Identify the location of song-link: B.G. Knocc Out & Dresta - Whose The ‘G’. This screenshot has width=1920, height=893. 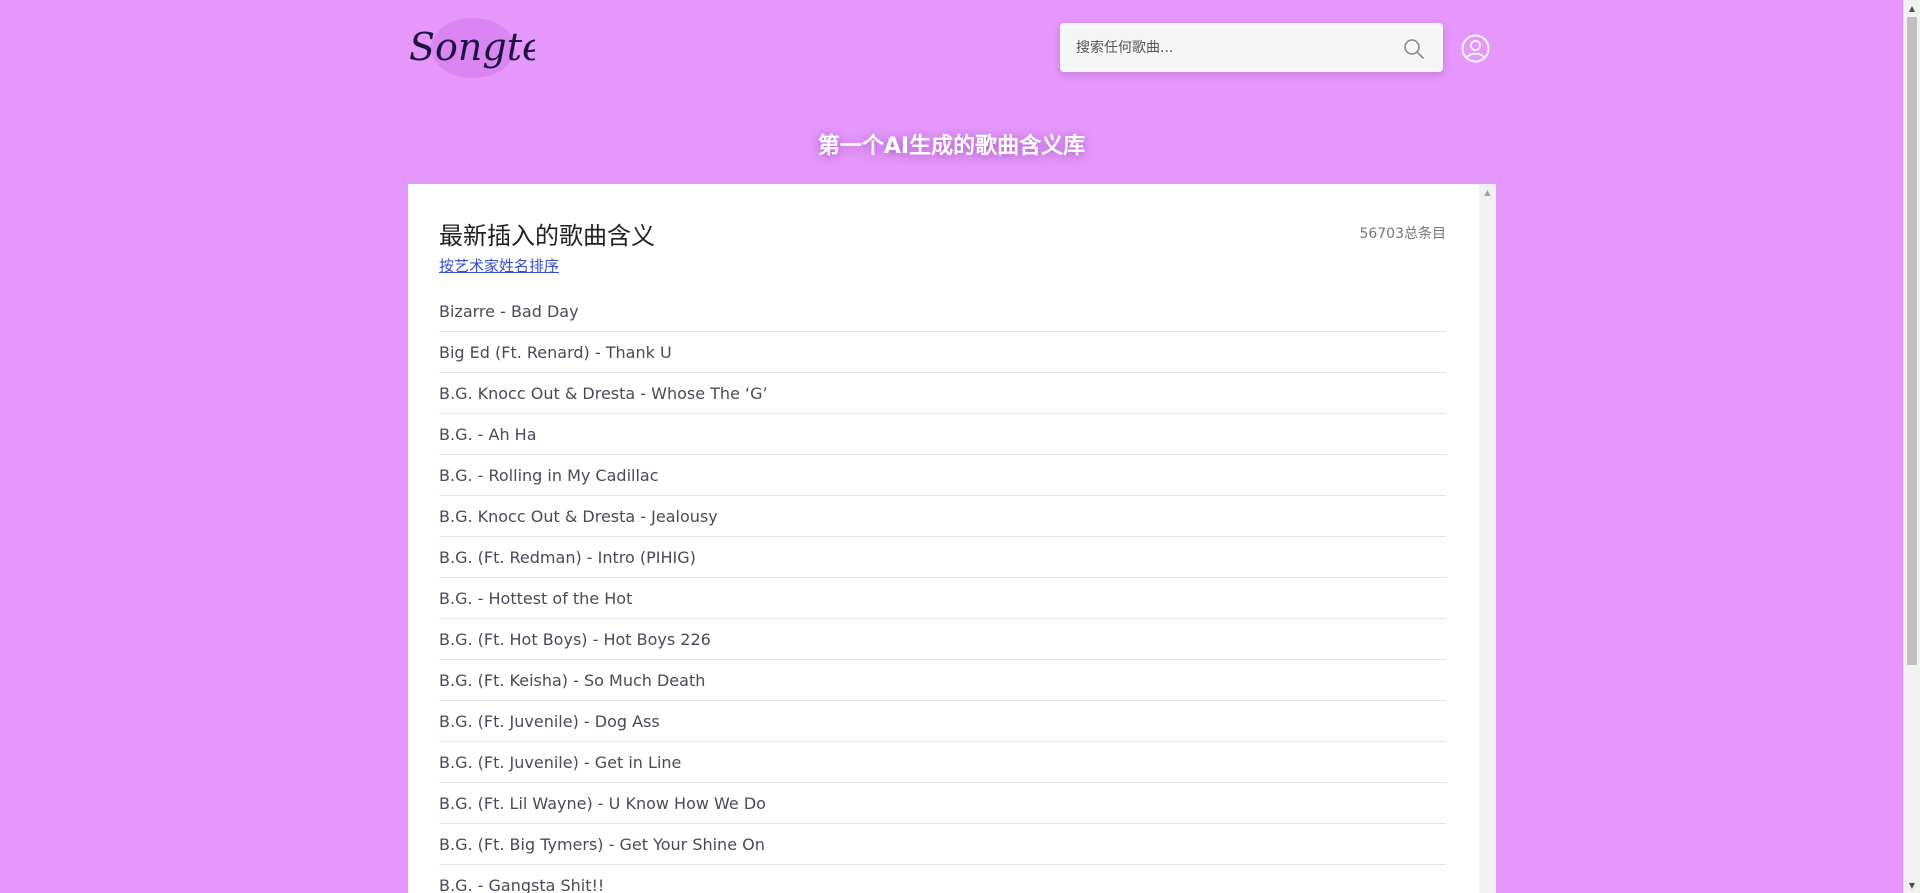
(603, 393).